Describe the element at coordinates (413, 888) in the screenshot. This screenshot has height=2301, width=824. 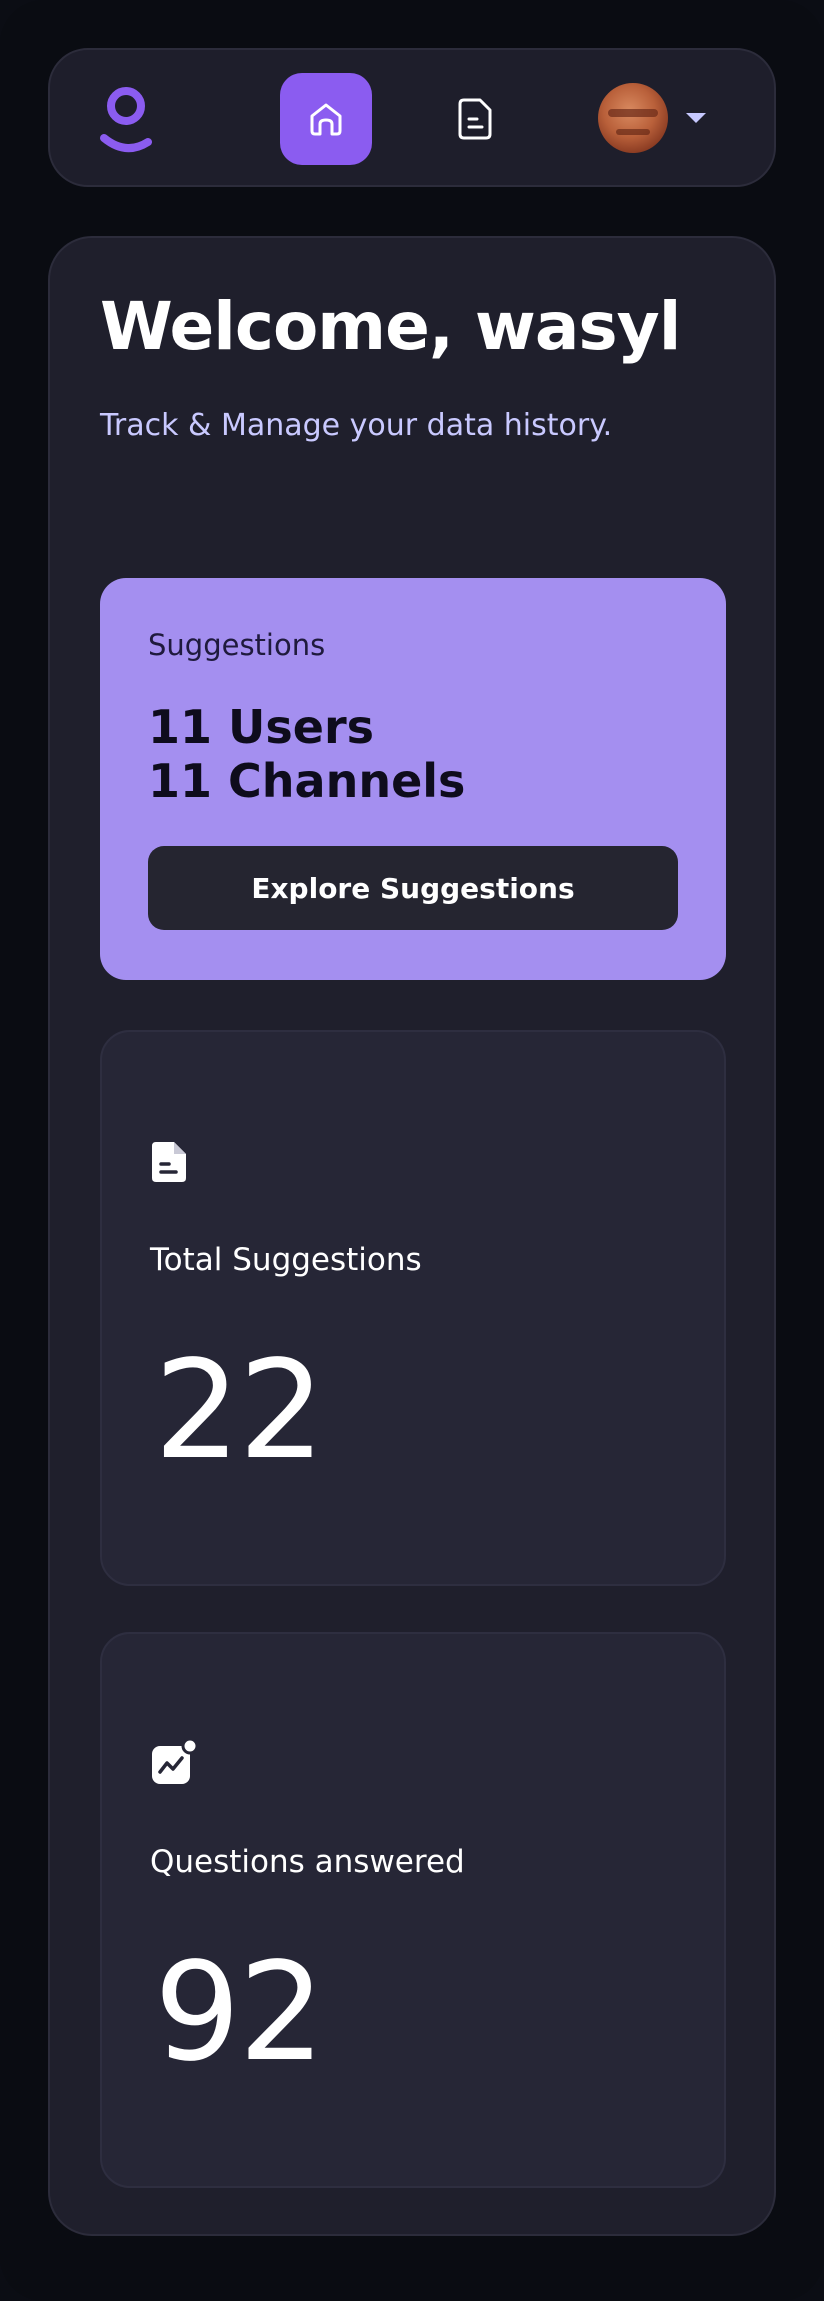
I see `explore-suggestions-button: Explore Suggestions` at that location.